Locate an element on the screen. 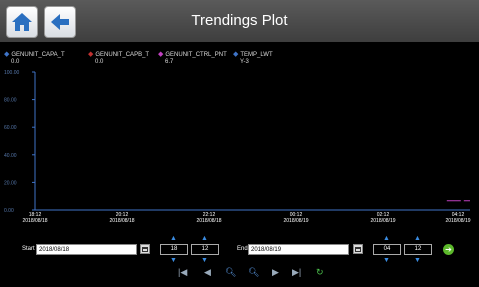 This screenshot has width=479, height=287. end-calendar-button is located at coordinates (358, 249).